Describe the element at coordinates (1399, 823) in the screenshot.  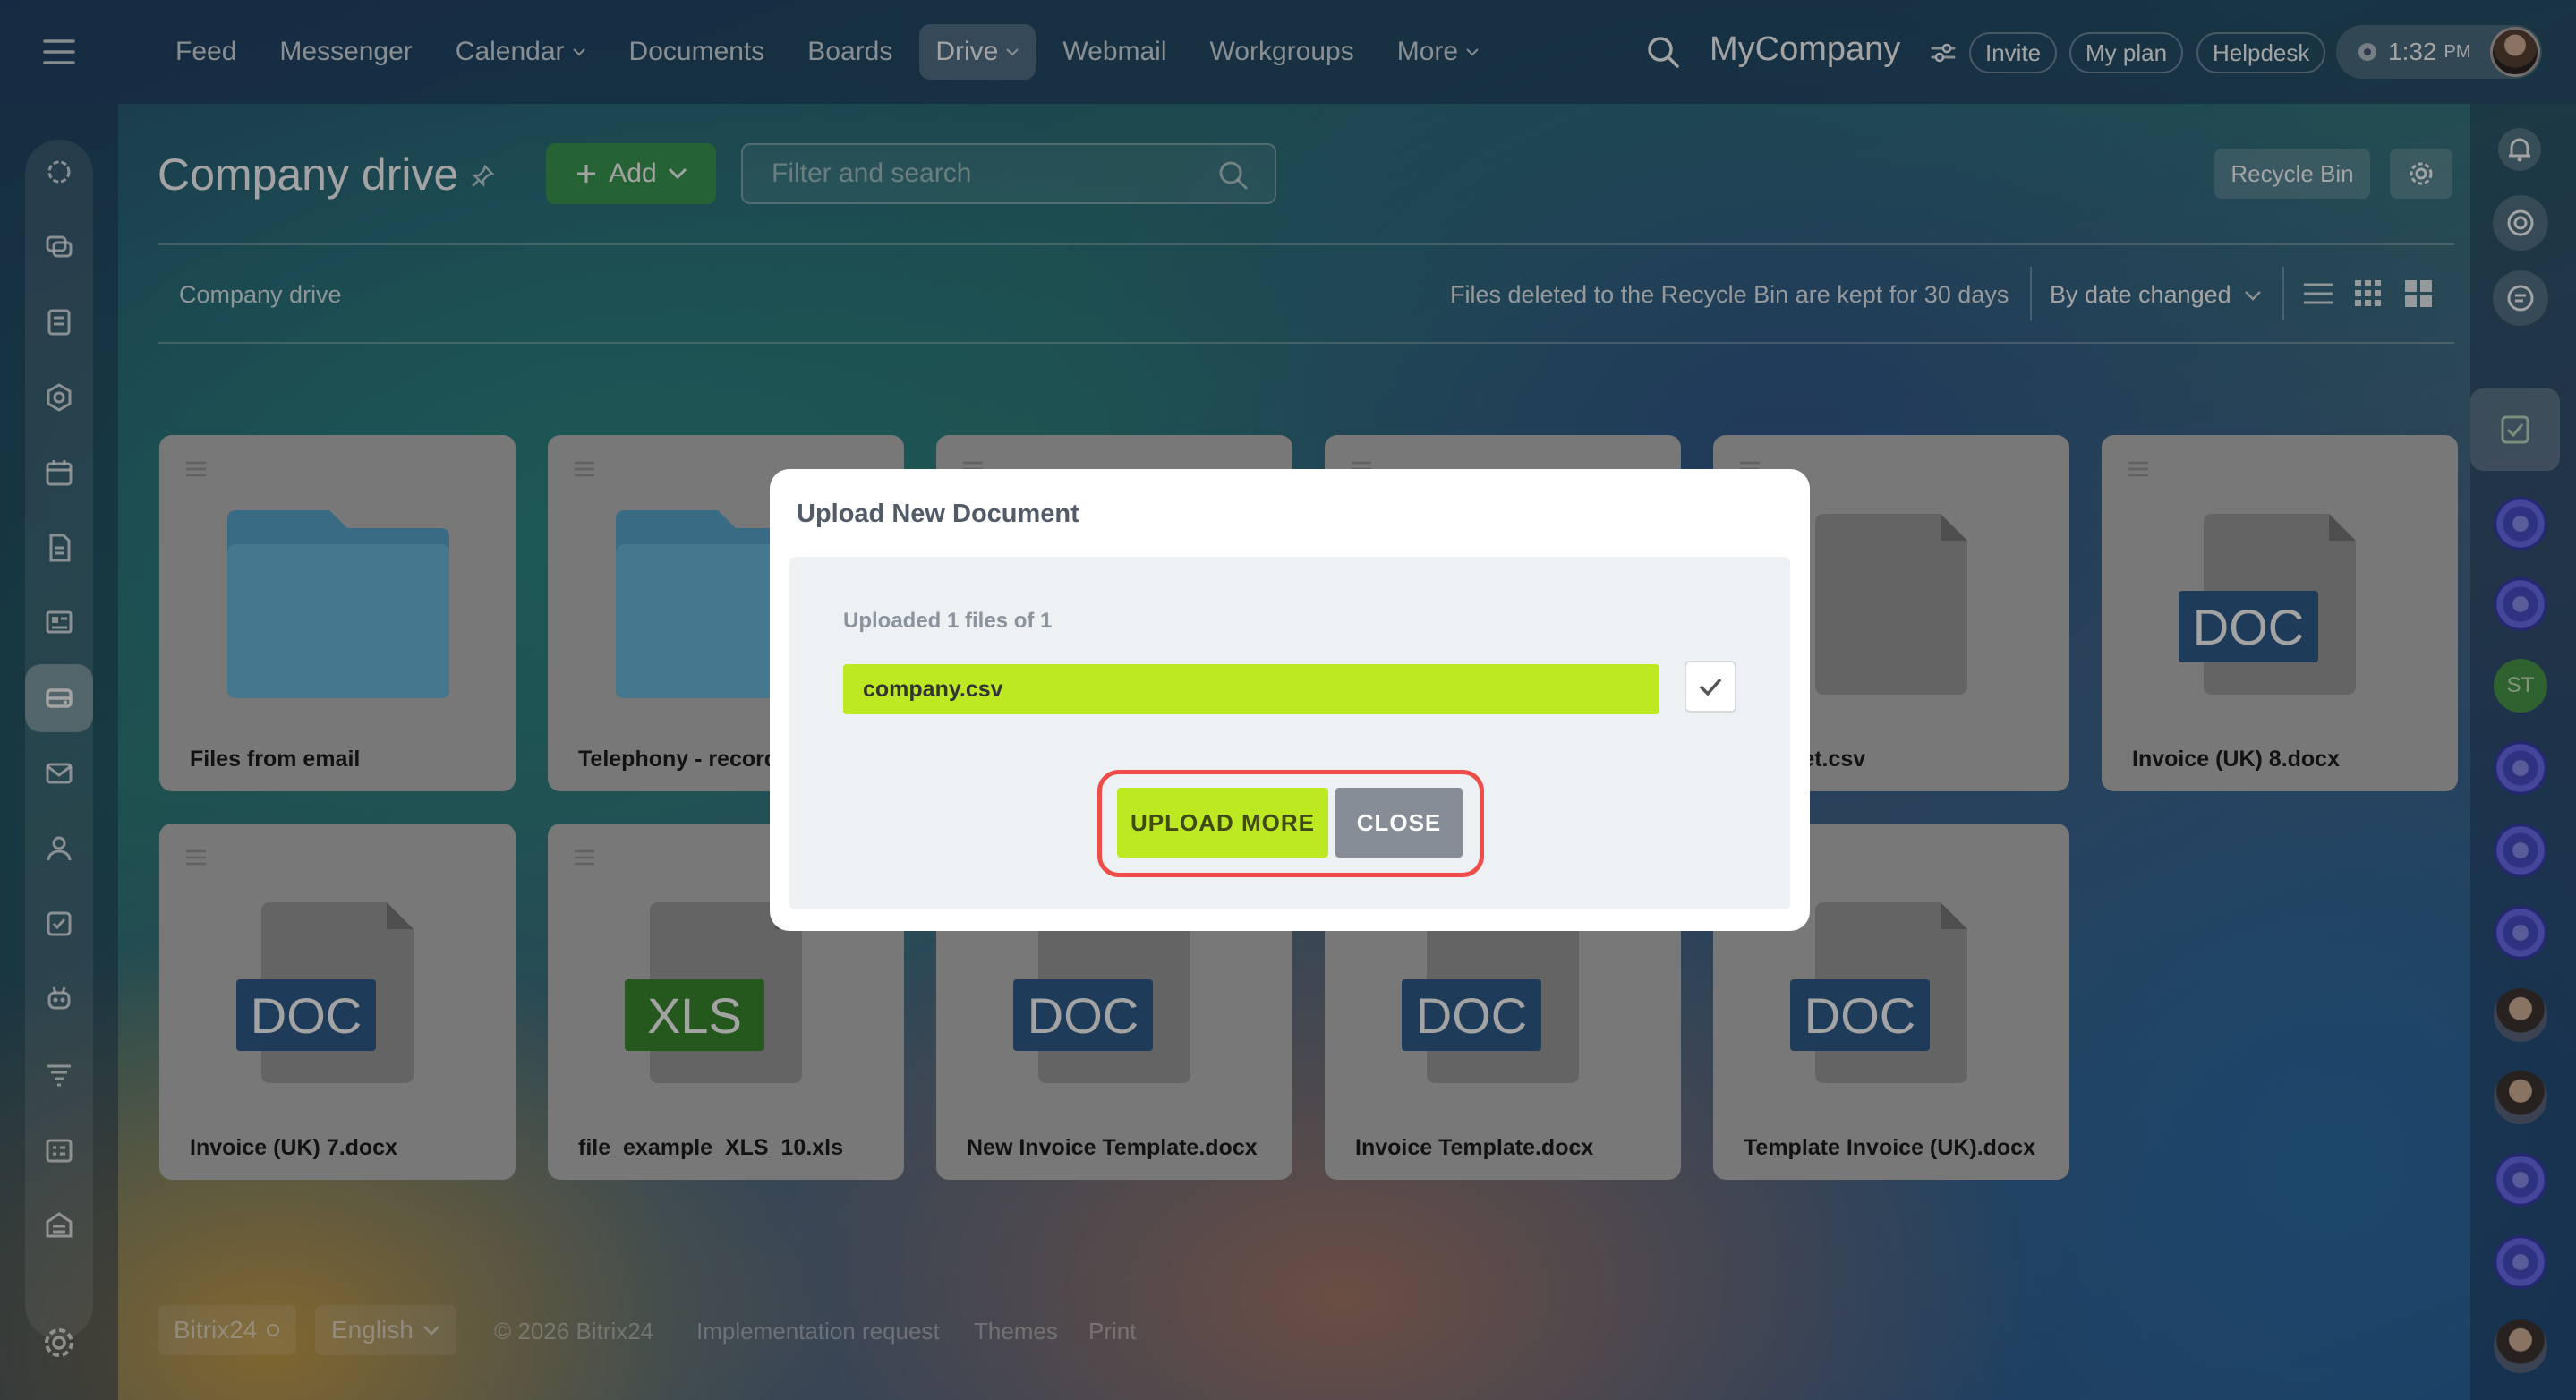
I see `close-button: CLOSE` at that location.